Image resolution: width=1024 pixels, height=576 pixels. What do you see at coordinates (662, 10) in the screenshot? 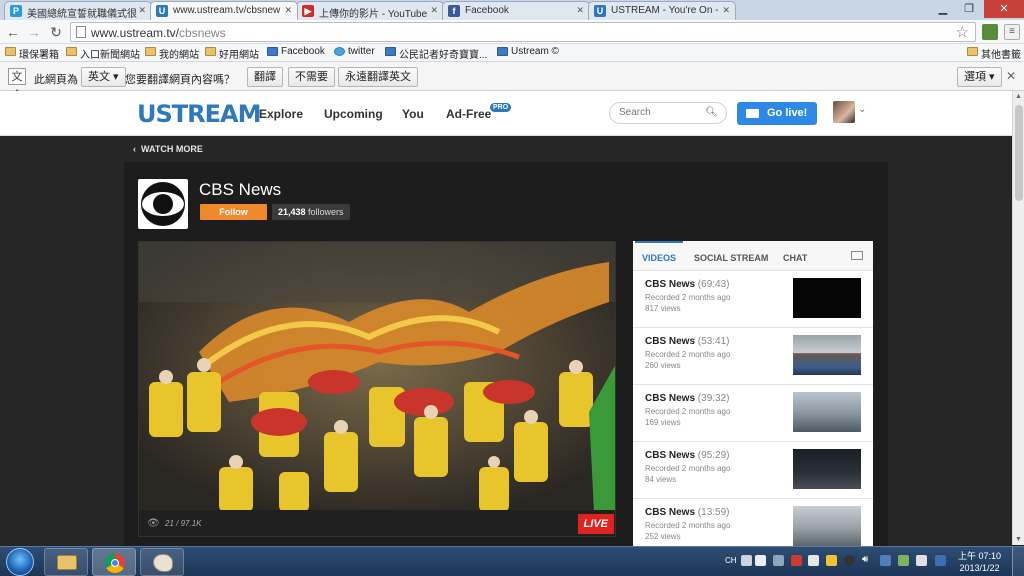
I see `browser-tab-5: U USTREAM - You're On - ✕` at bounding box center [662, 10].